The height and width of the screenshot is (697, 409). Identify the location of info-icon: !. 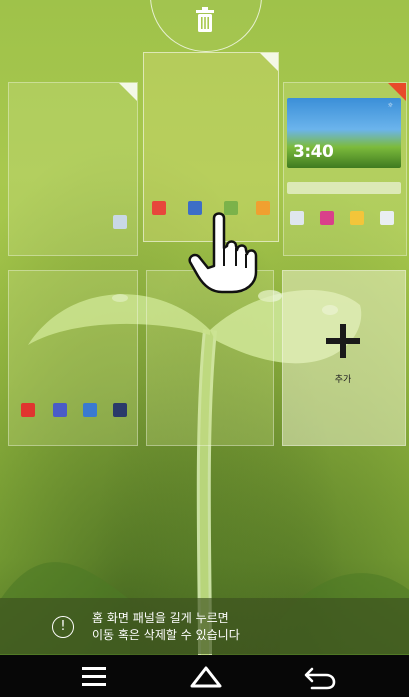
(63, 627).